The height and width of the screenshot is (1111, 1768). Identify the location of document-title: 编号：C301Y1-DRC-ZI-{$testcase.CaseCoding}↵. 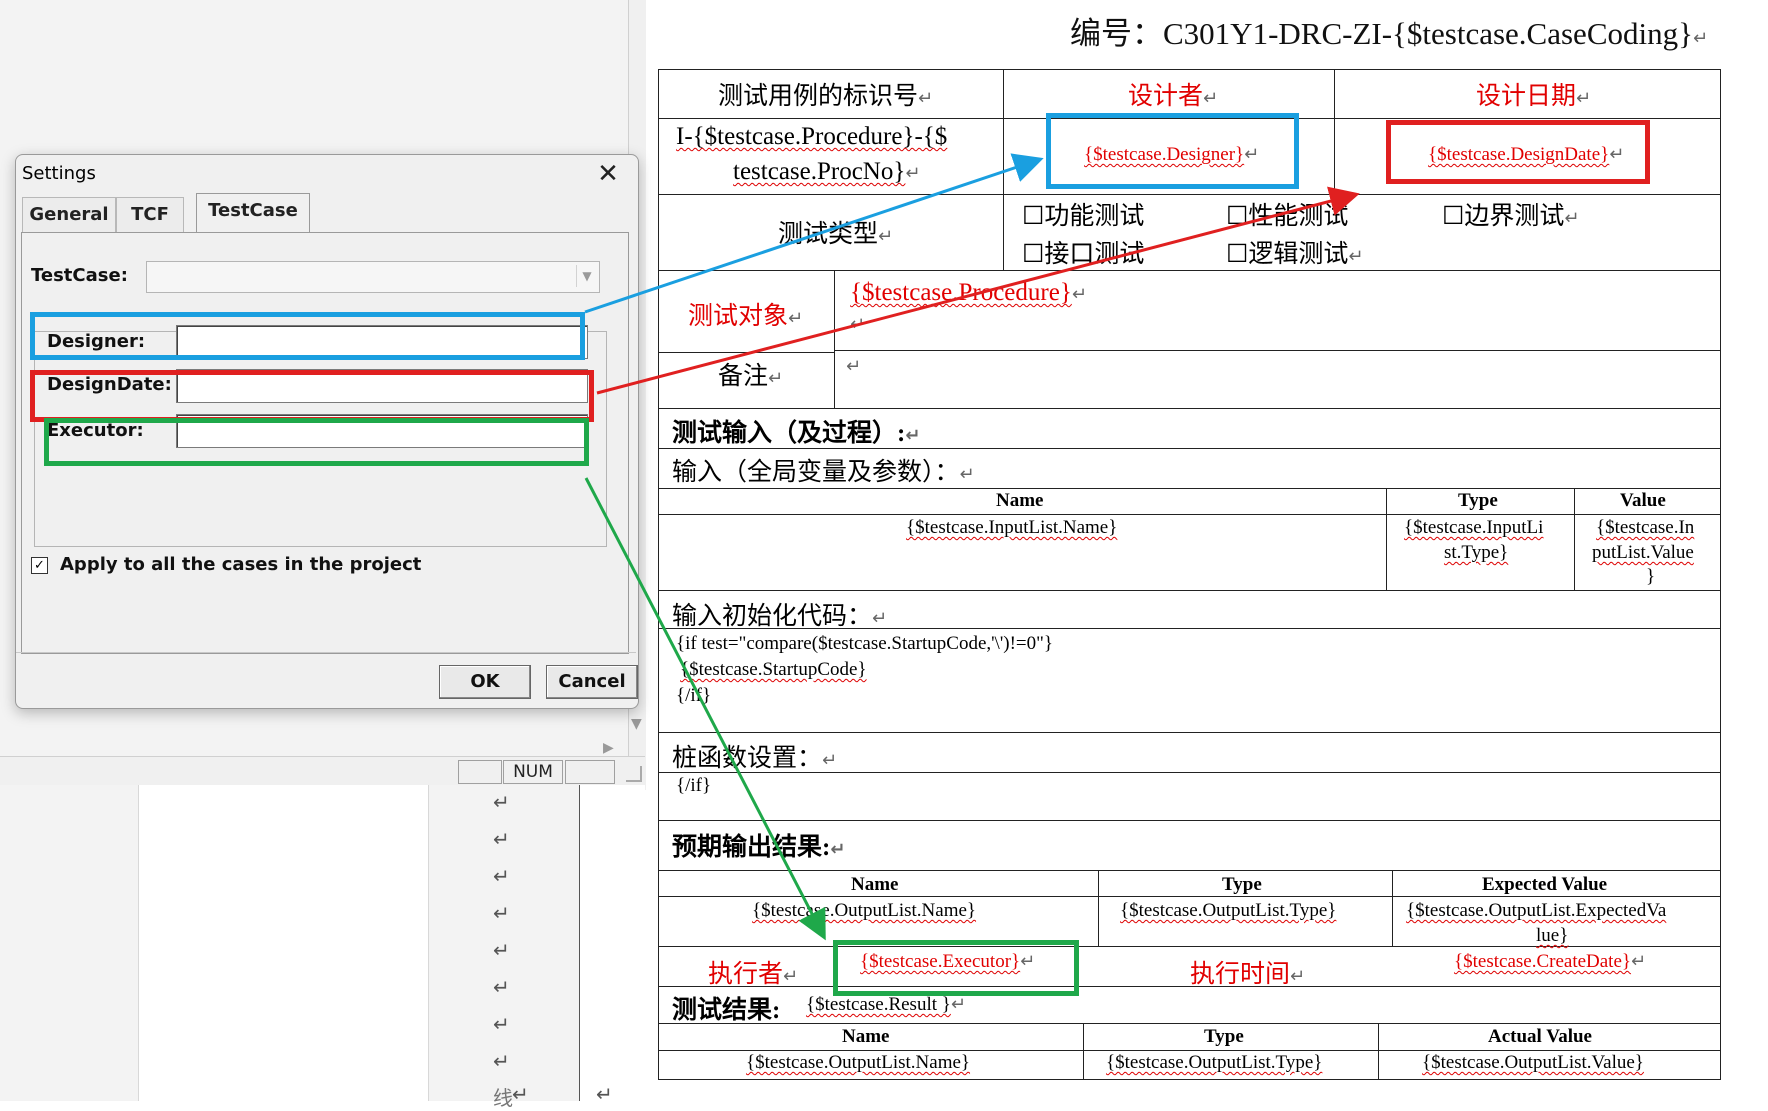
(1389, 30).